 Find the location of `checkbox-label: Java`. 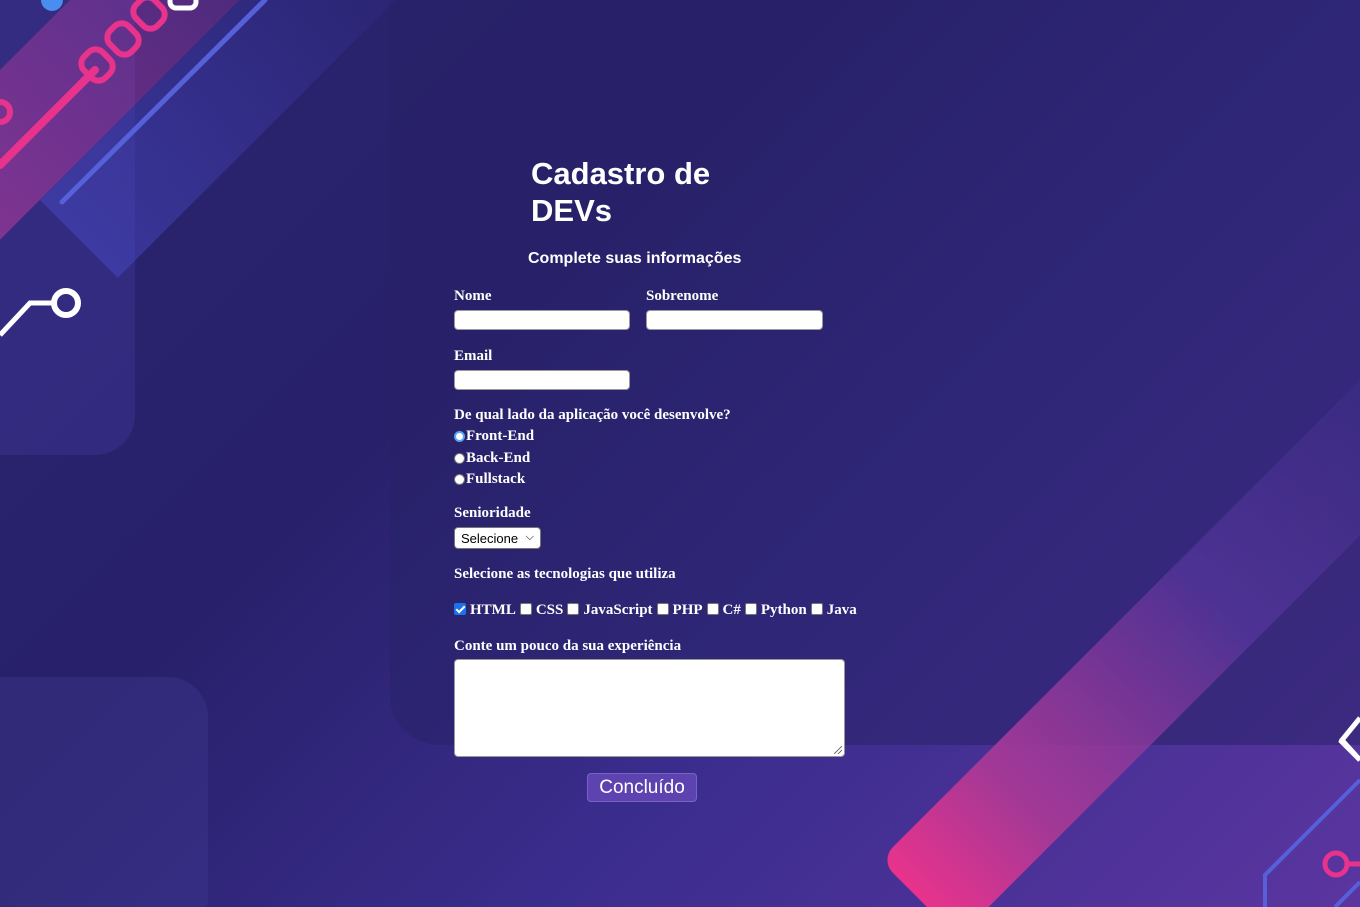

checkbox-label: Java is located at coordinates (841, 610).